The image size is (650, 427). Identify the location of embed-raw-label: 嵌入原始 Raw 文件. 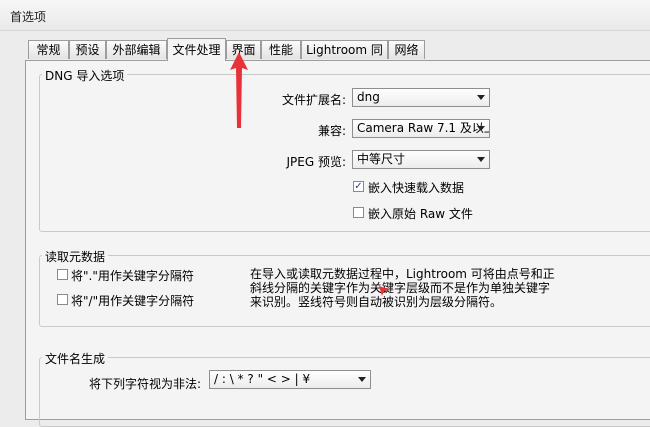
(420, 214).